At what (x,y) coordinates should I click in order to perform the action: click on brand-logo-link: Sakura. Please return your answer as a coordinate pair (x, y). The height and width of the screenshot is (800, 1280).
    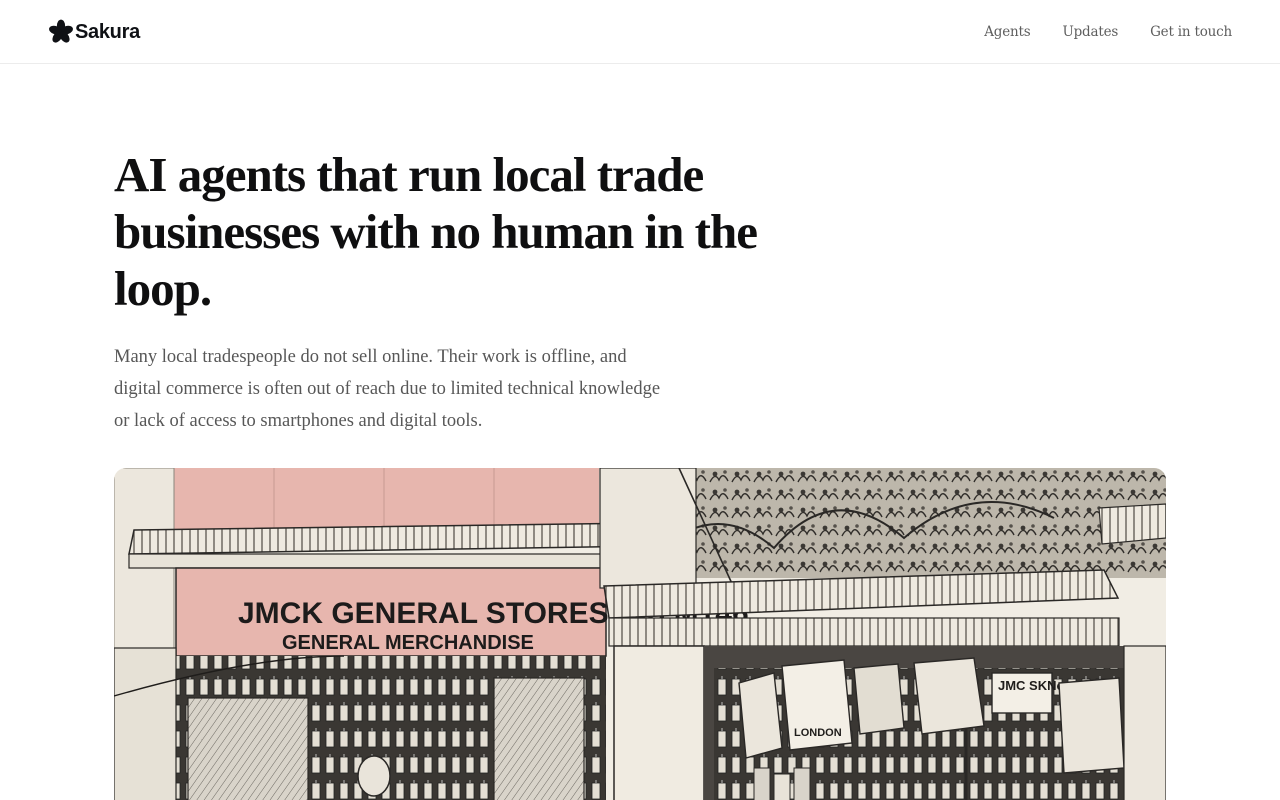
    Looking at the image, I should click on (94, 32).